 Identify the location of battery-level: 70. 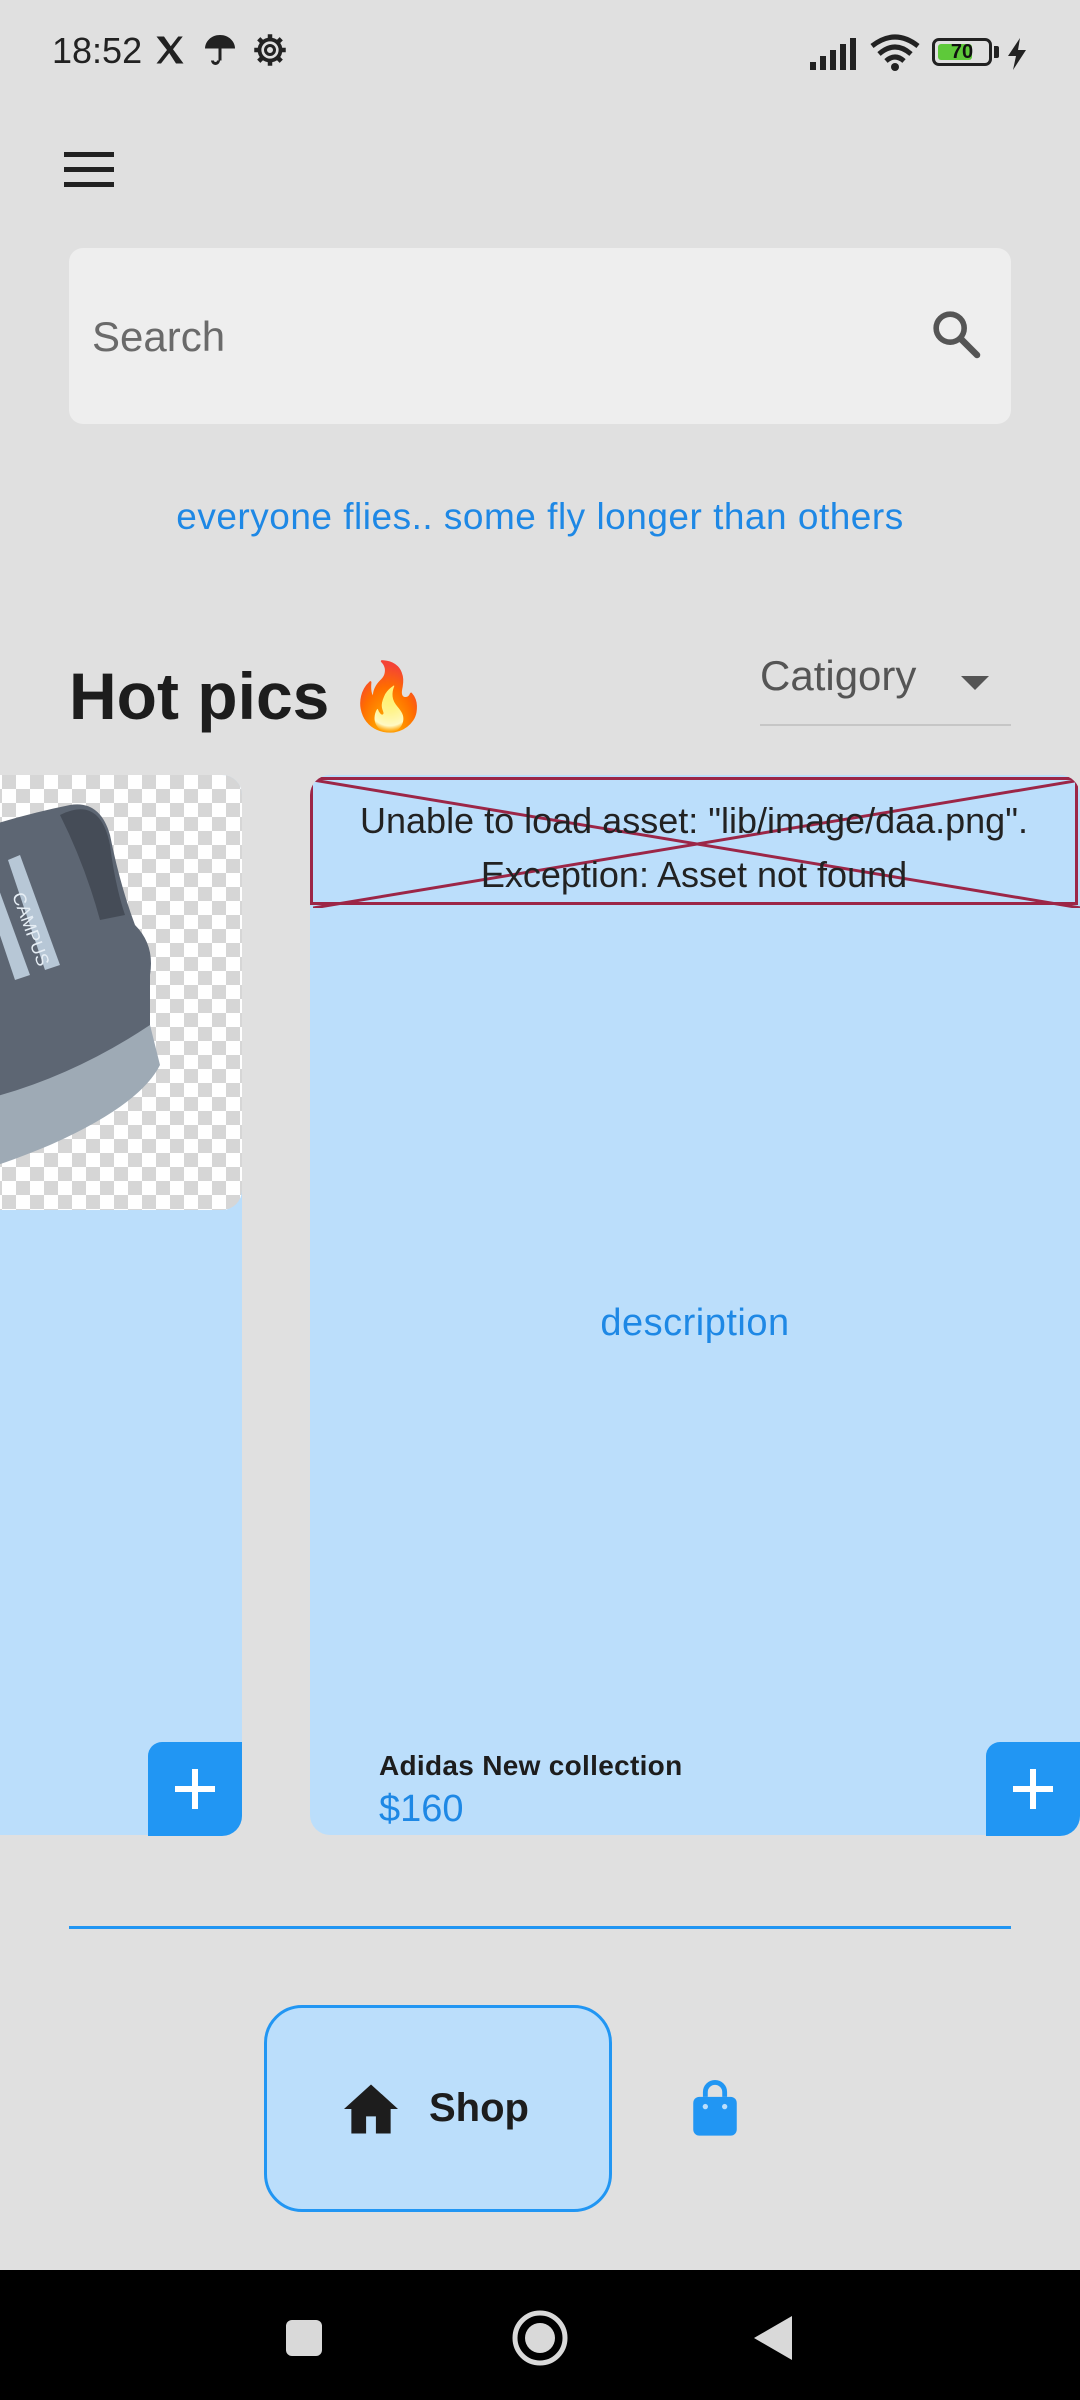
(962, 52).